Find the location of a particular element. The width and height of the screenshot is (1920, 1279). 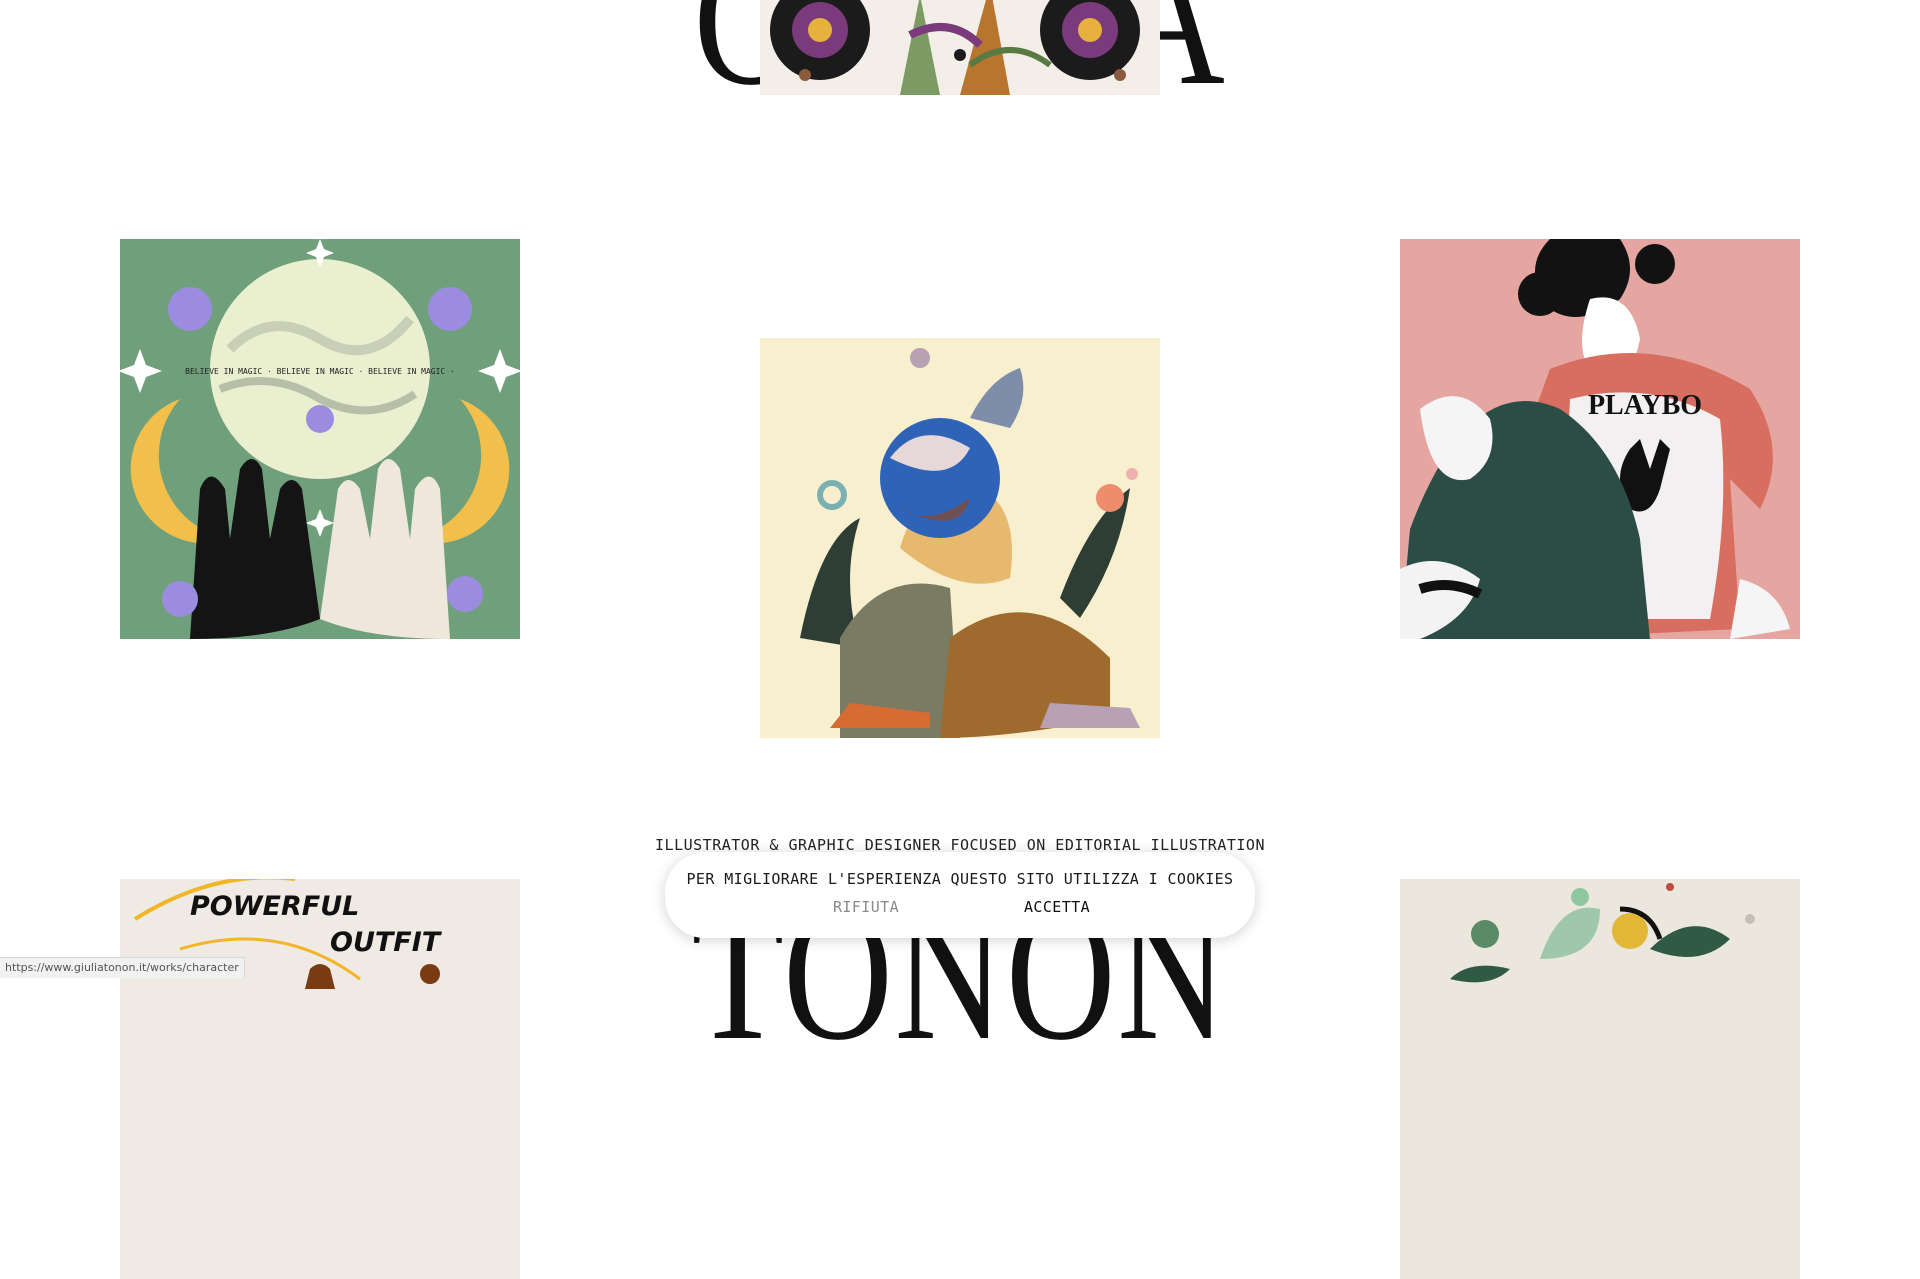

outfit-line-1: POWERFUL is located at coordinates (274, 906).